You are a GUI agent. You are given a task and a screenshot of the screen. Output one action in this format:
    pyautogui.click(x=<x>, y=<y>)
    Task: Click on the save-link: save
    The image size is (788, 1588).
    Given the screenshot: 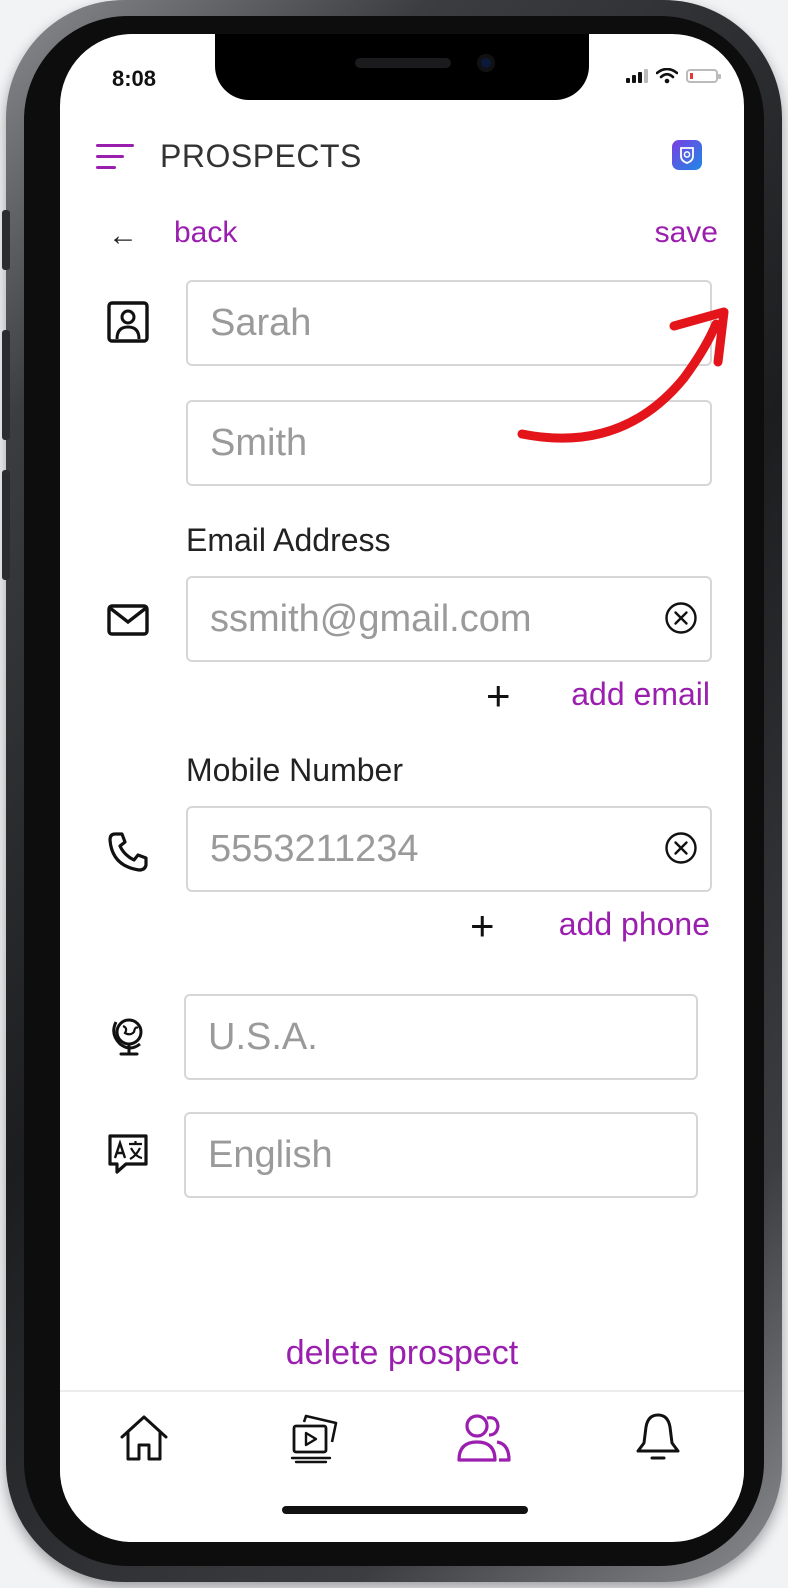 What is the action you would take?
    pyautogui.click(x=686, y=233)
    